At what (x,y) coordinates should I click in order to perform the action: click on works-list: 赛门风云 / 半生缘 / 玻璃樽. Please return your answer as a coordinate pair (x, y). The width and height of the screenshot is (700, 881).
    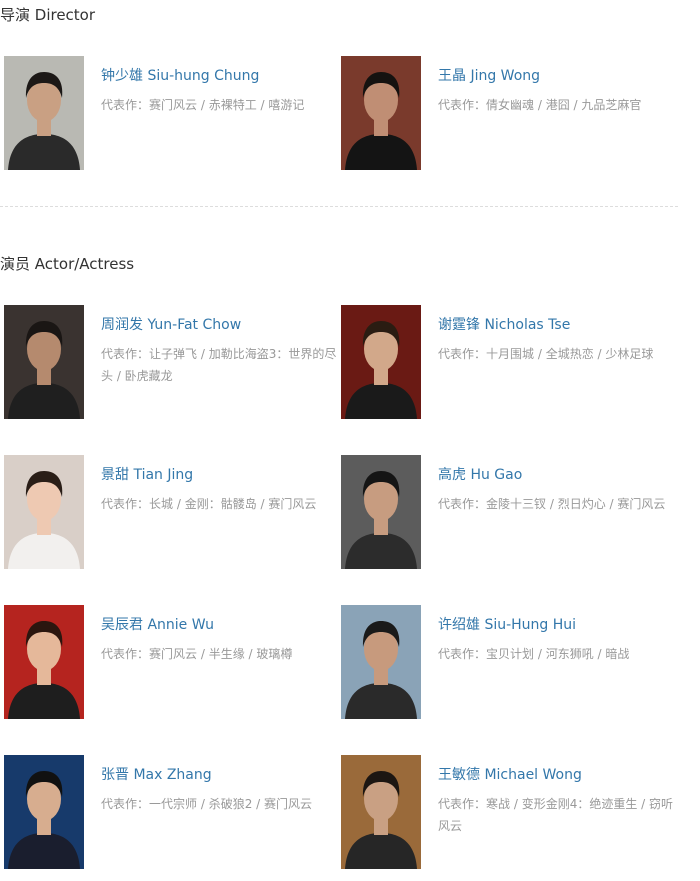
    Looking at the image, I should click on (221, 654).